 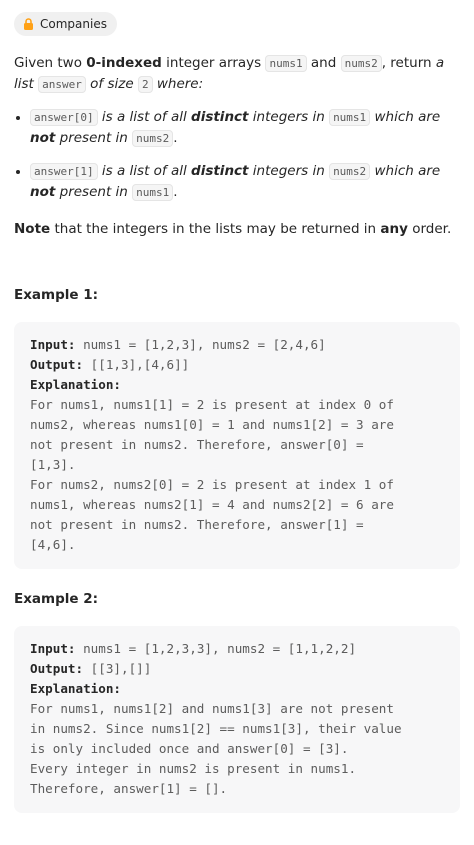 I want to click on inline-code: answer[0], so click(x=64, y=117).